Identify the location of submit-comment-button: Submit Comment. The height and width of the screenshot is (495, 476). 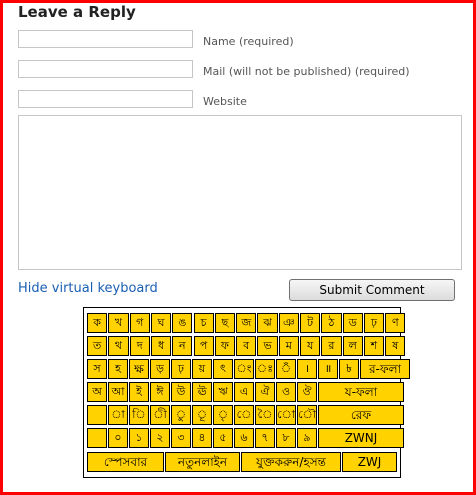
(372, 290).